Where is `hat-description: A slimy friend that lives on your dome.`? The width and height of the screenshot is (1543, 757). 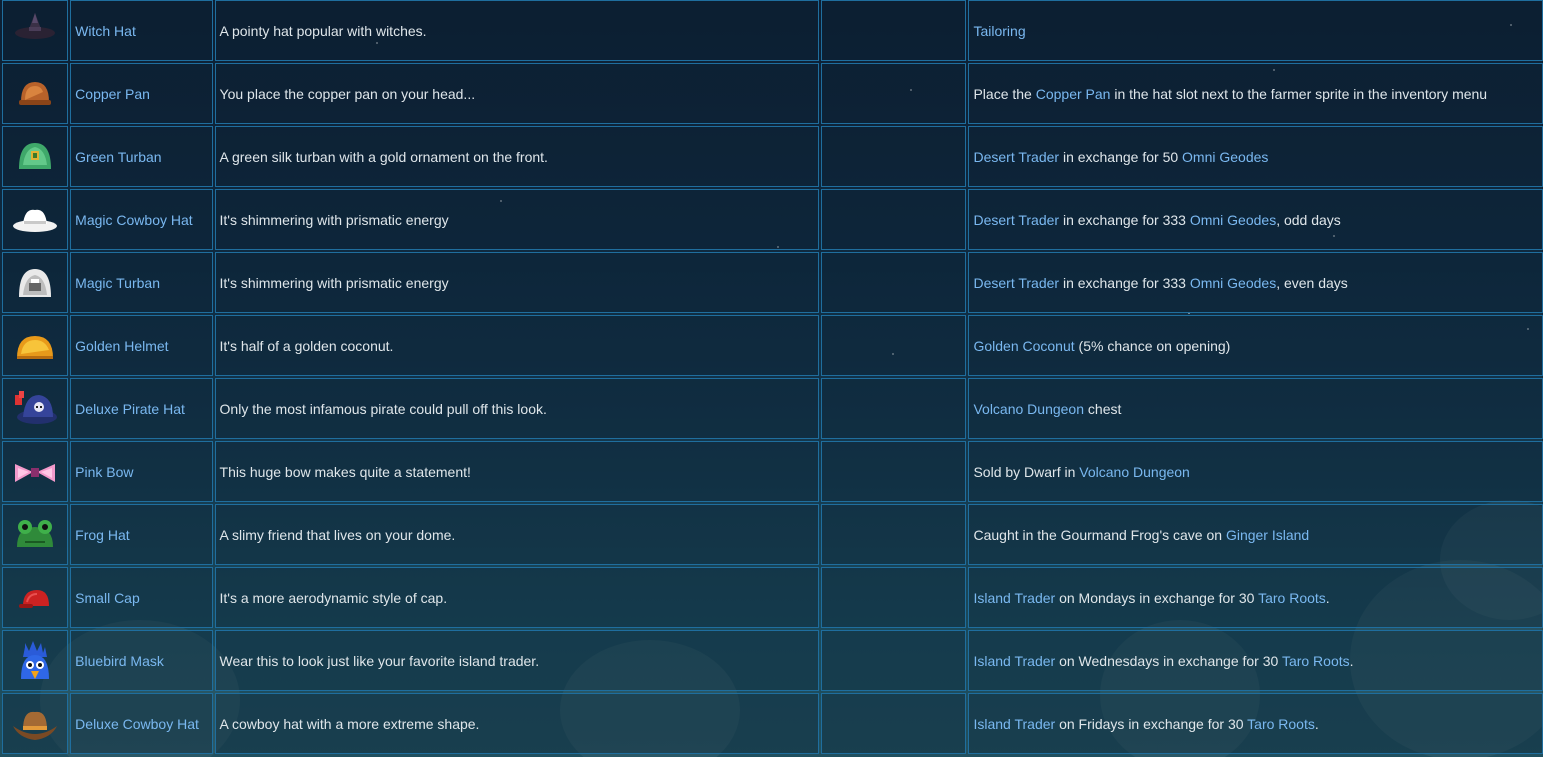
hat-description: A slimy friend that lives on your dome. is located at coordinates (337, 534).